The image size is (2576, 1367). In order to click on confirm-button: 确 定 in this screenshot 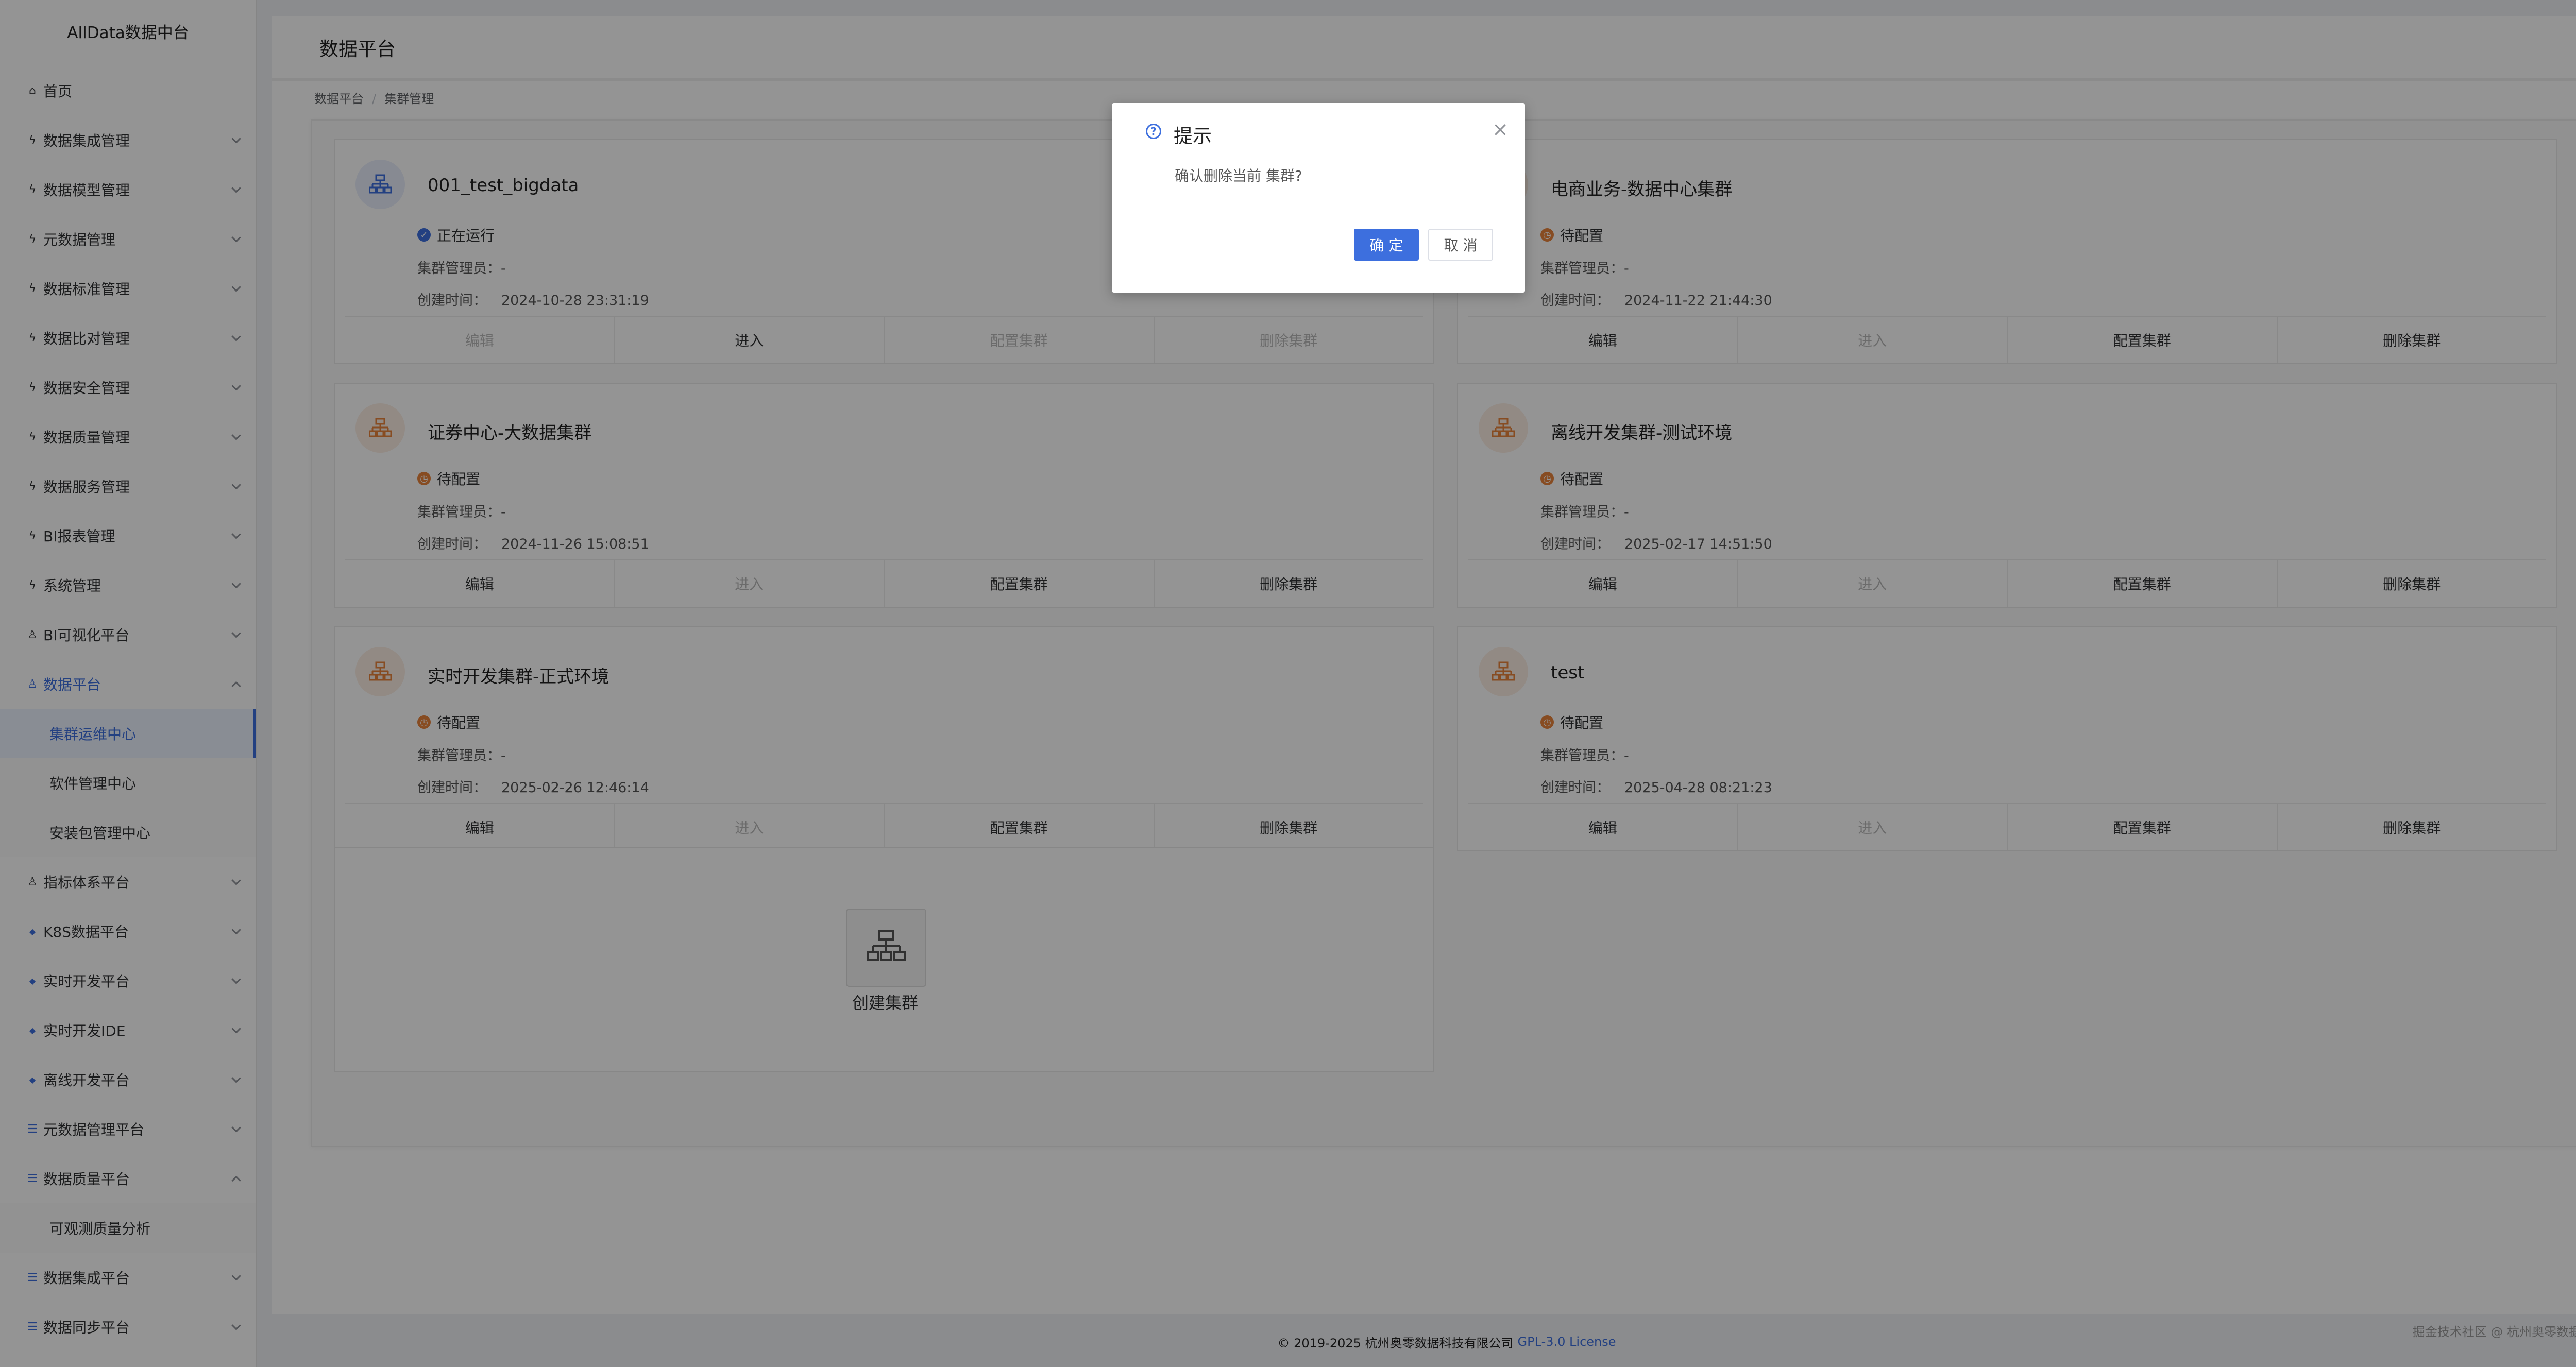, I will do `click(1386, 245)`.